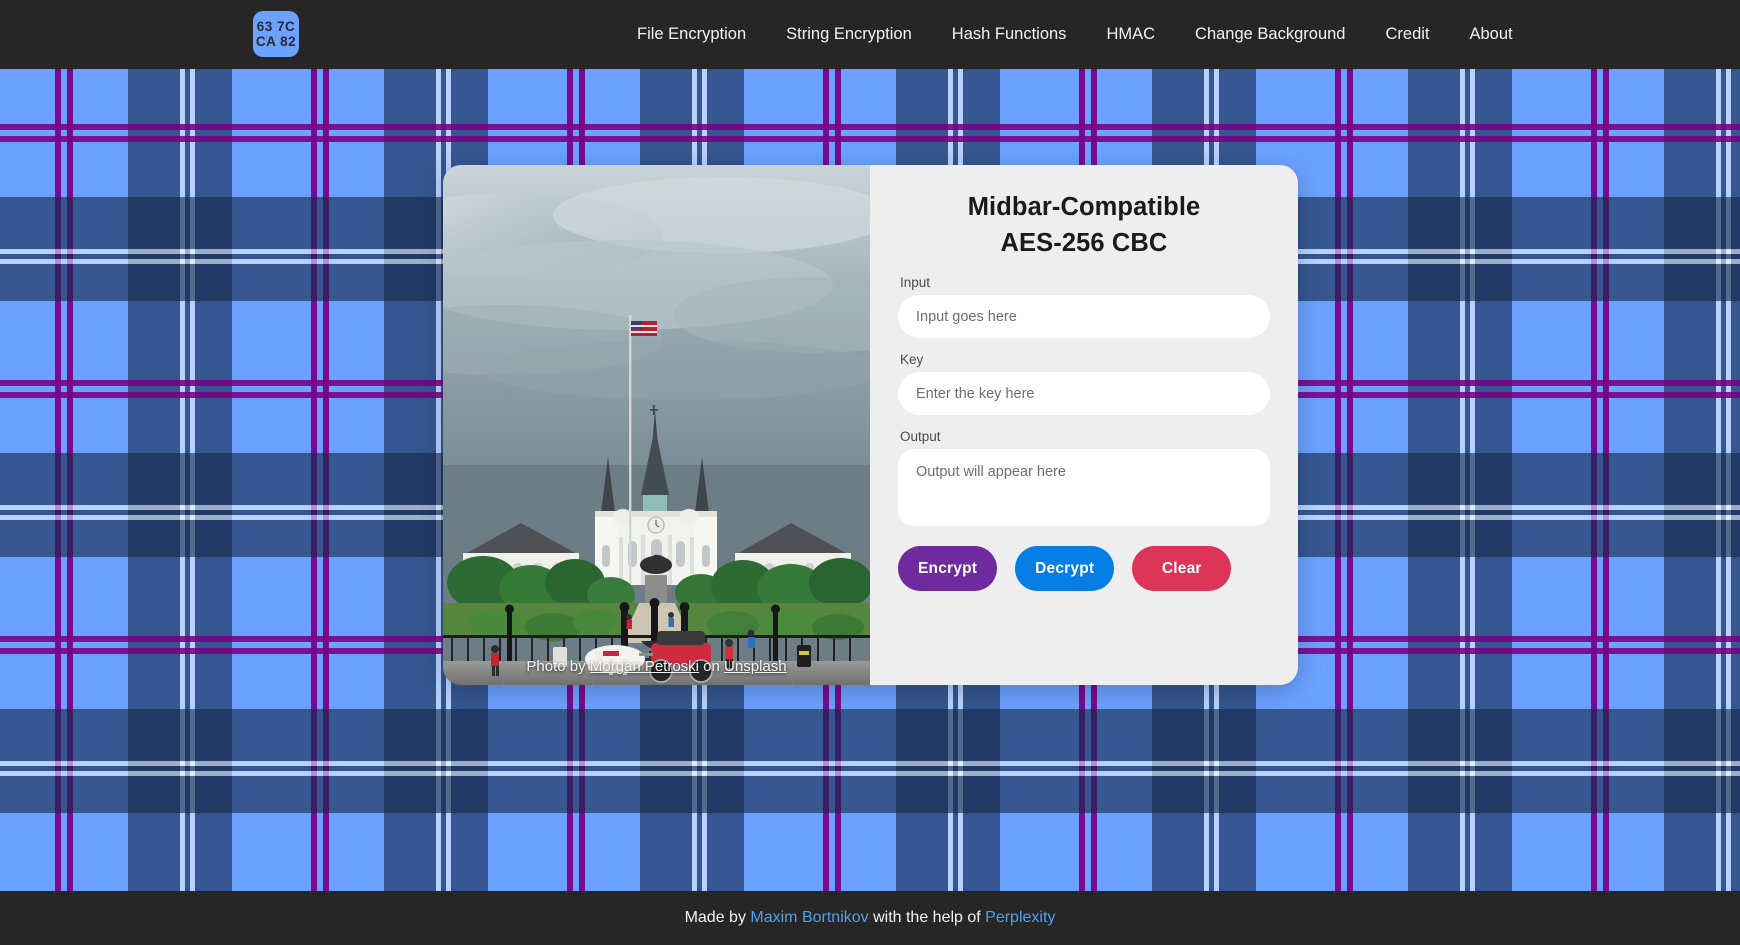 This screenshot has width=1740, height=945. Describe the element at coordinates (1084, 243) in the screenshot. I see `page-title-line-2: AES-256 CBC` at that location.